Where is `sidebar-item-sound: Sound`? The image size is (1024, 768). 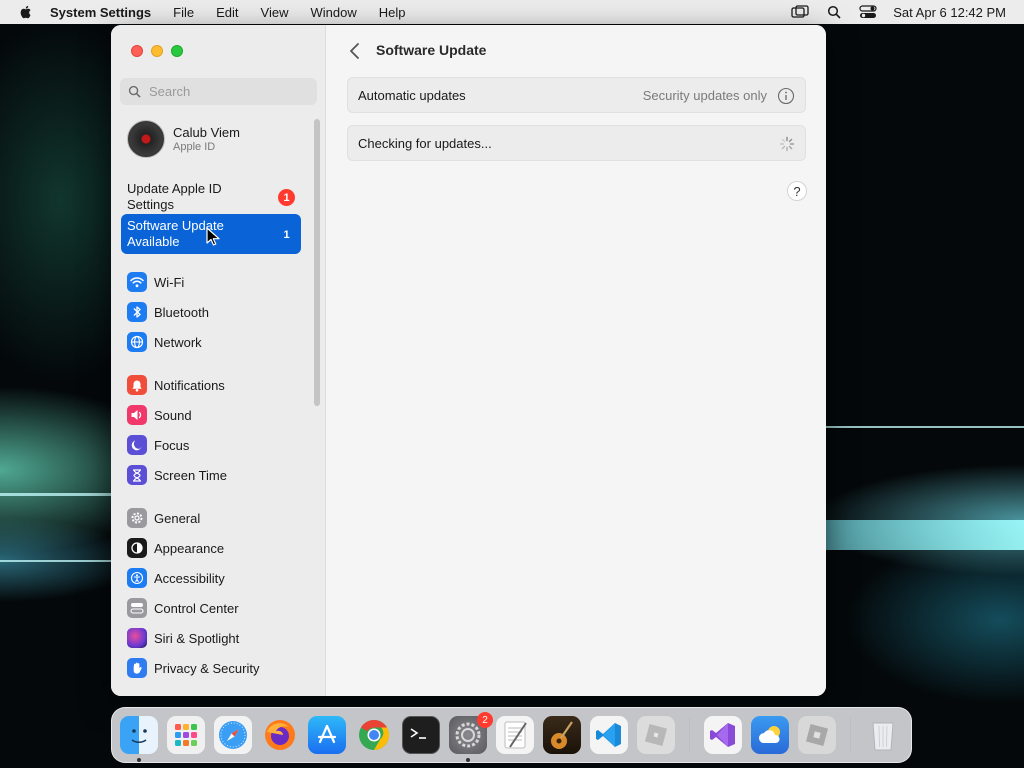
sidebar-item-sound: Sound is located at coordinates (159, 415).